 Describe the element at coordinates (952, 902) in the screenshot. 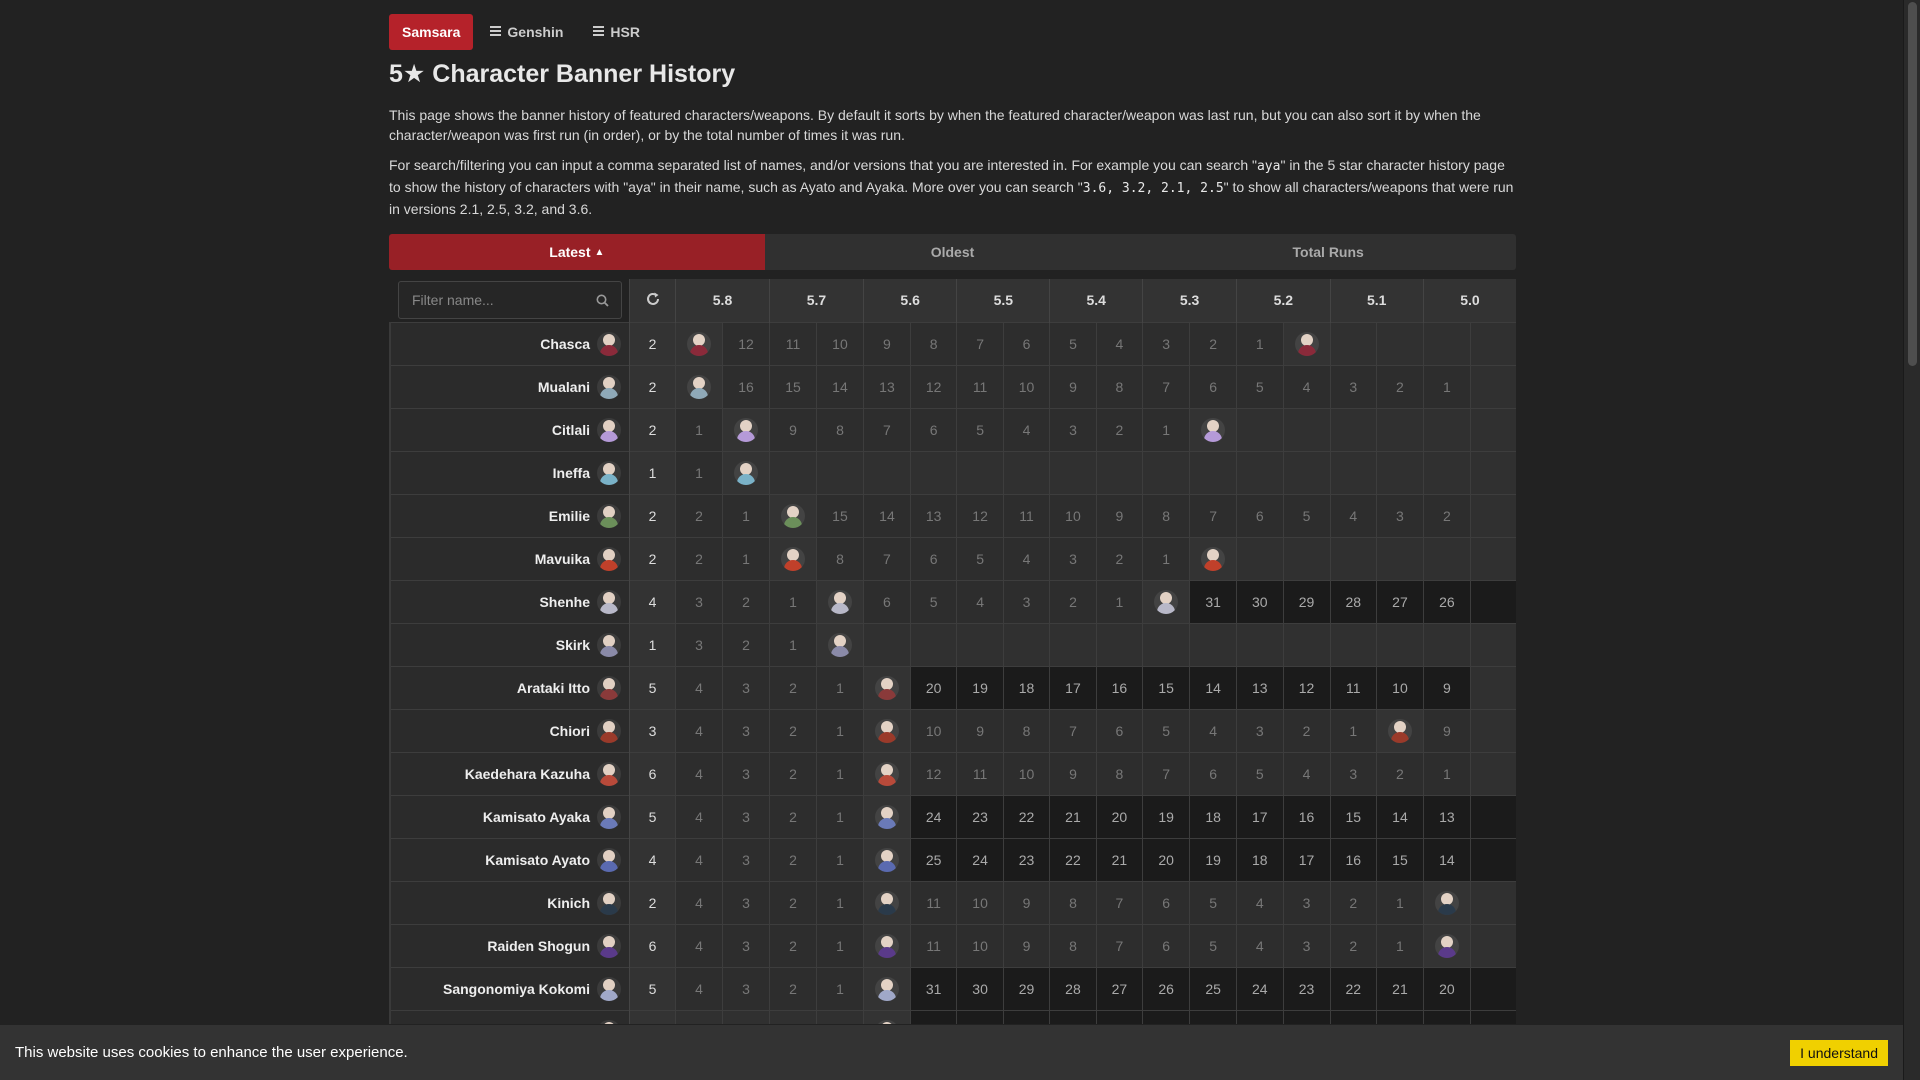

I see `table-row: Kinich 2 4 3 2 1 11 10 9 8 7 6 5 4 3 2 1` at that location.